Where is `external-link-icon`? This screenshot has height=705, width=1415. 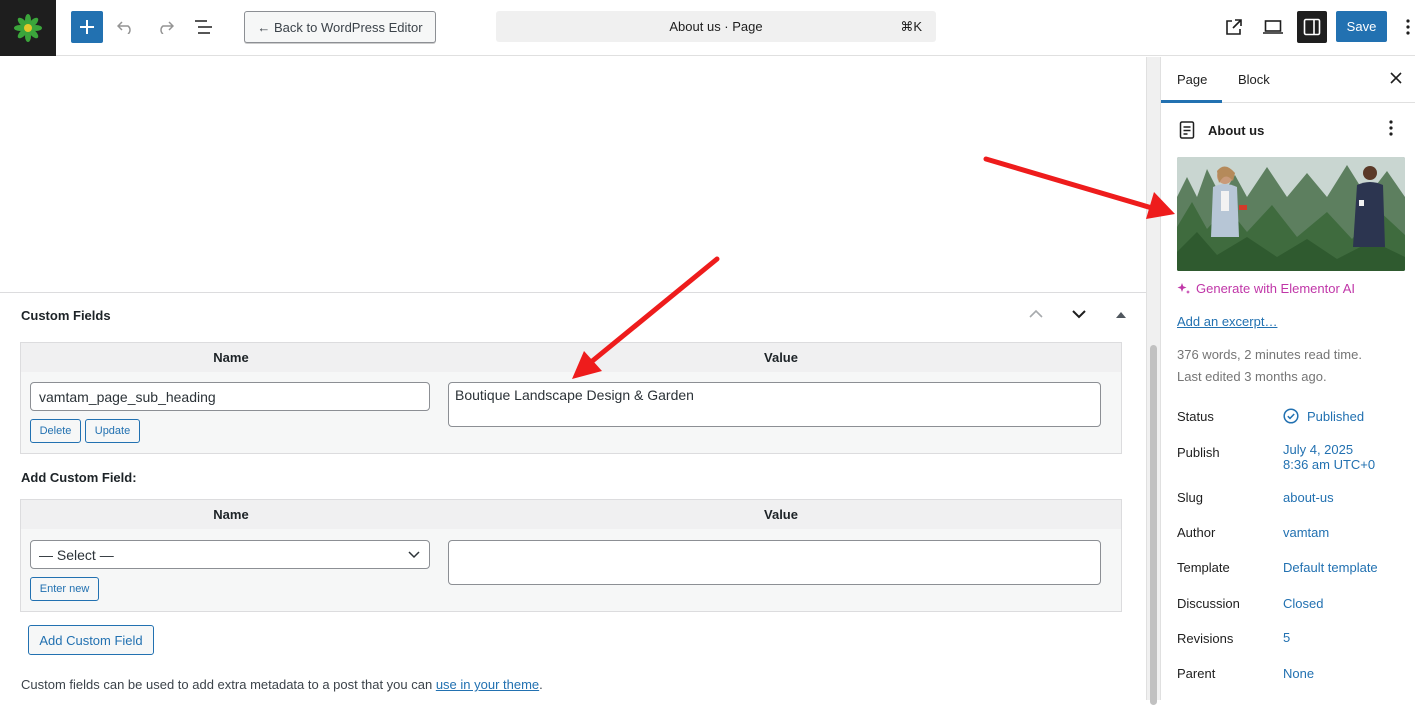 external-link-icon is located at coordinates (1234, 27).